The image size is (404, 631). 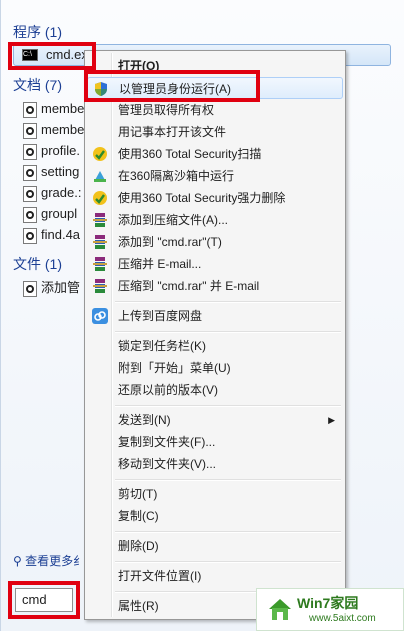 What do you see at coordinates (101, 89) in the screenshot?
I see `uac-shield-icon` at bounding box center [101, 89].